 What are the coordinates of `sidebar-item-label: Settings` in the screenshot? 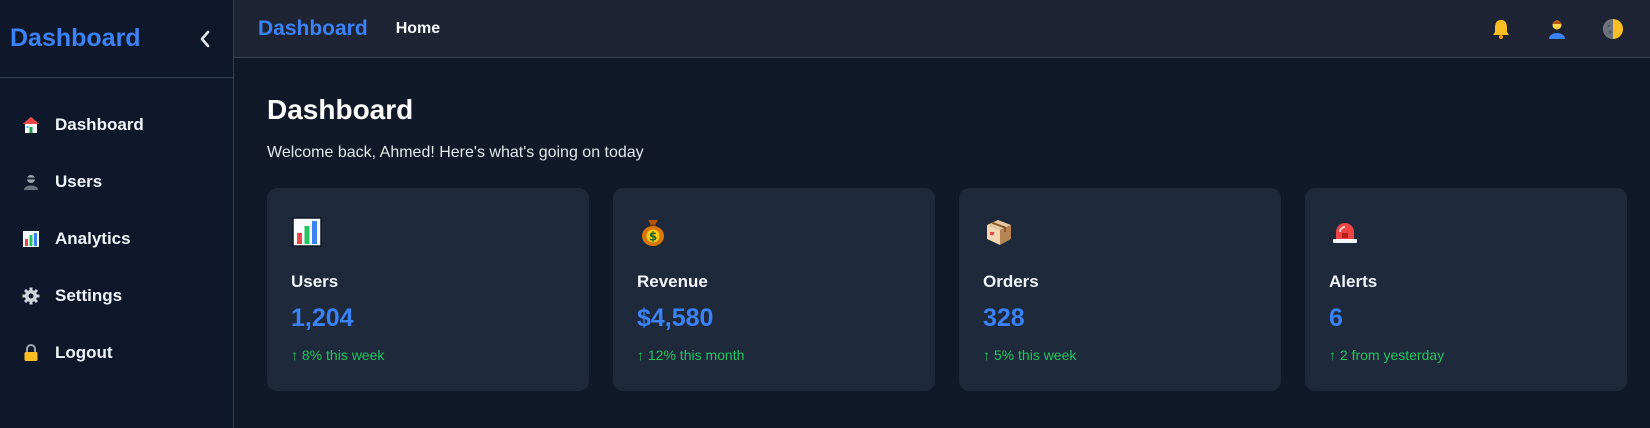 It's located at (89, 295).